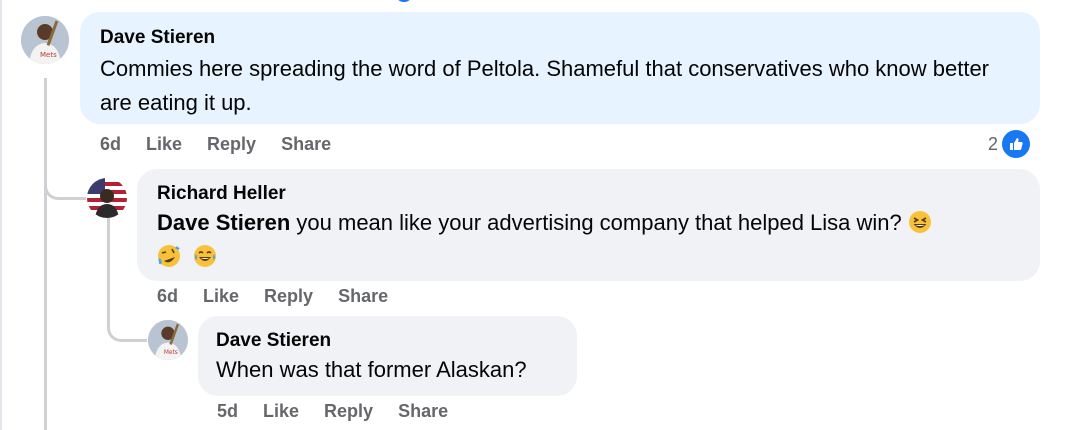  I want to click on rolling-laughing-face-icon, so click(169, 256).